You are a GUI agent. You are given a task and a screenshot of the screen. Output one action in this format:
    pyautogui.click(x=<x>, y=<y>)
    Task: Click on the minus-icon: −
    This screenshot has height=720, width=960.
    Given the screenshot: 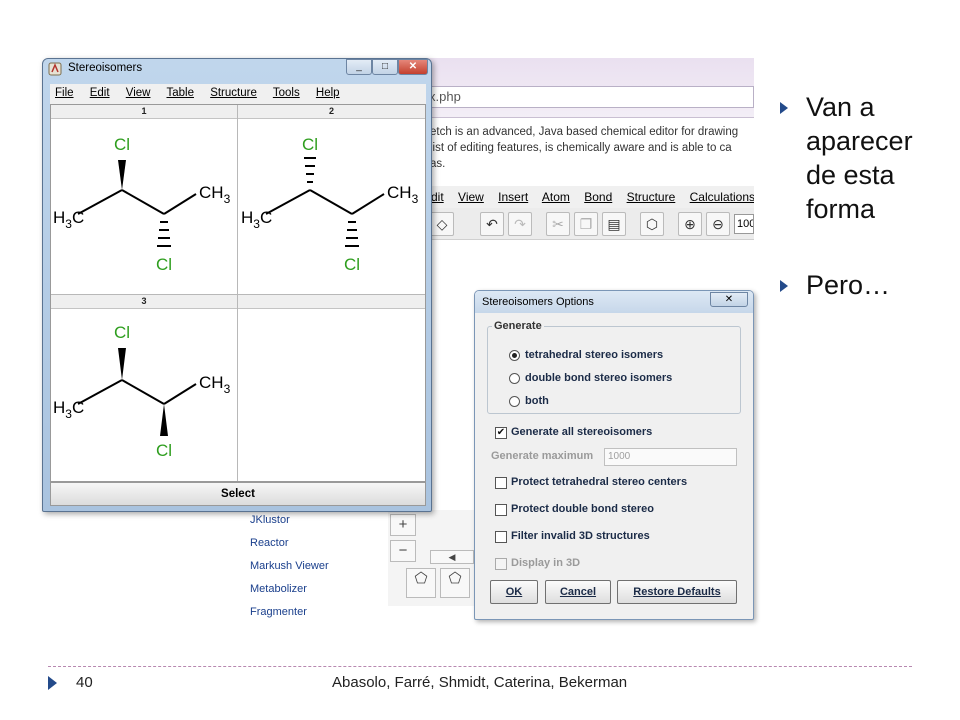 What is the action you would take?
    pyautogui.click(x=403, y=551)
    